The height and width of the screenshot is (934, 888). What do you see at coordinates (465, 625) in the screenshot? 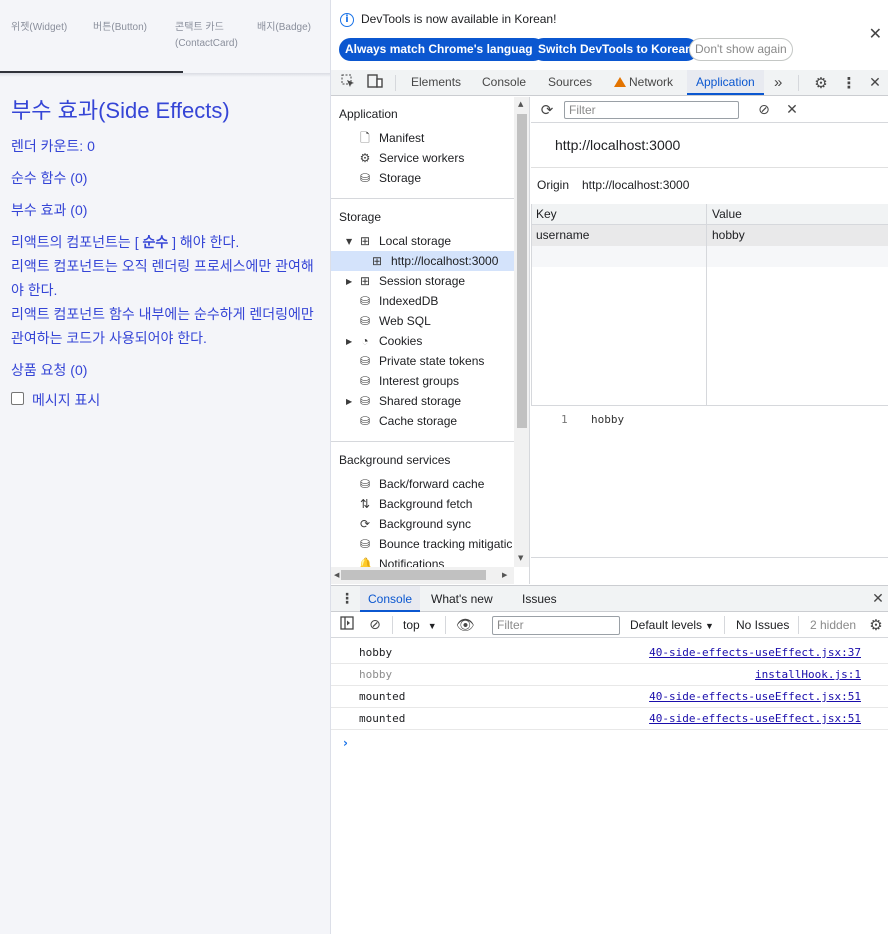
I see `live-expression-eye-icon: 👁` at bounding box center [465, 625].